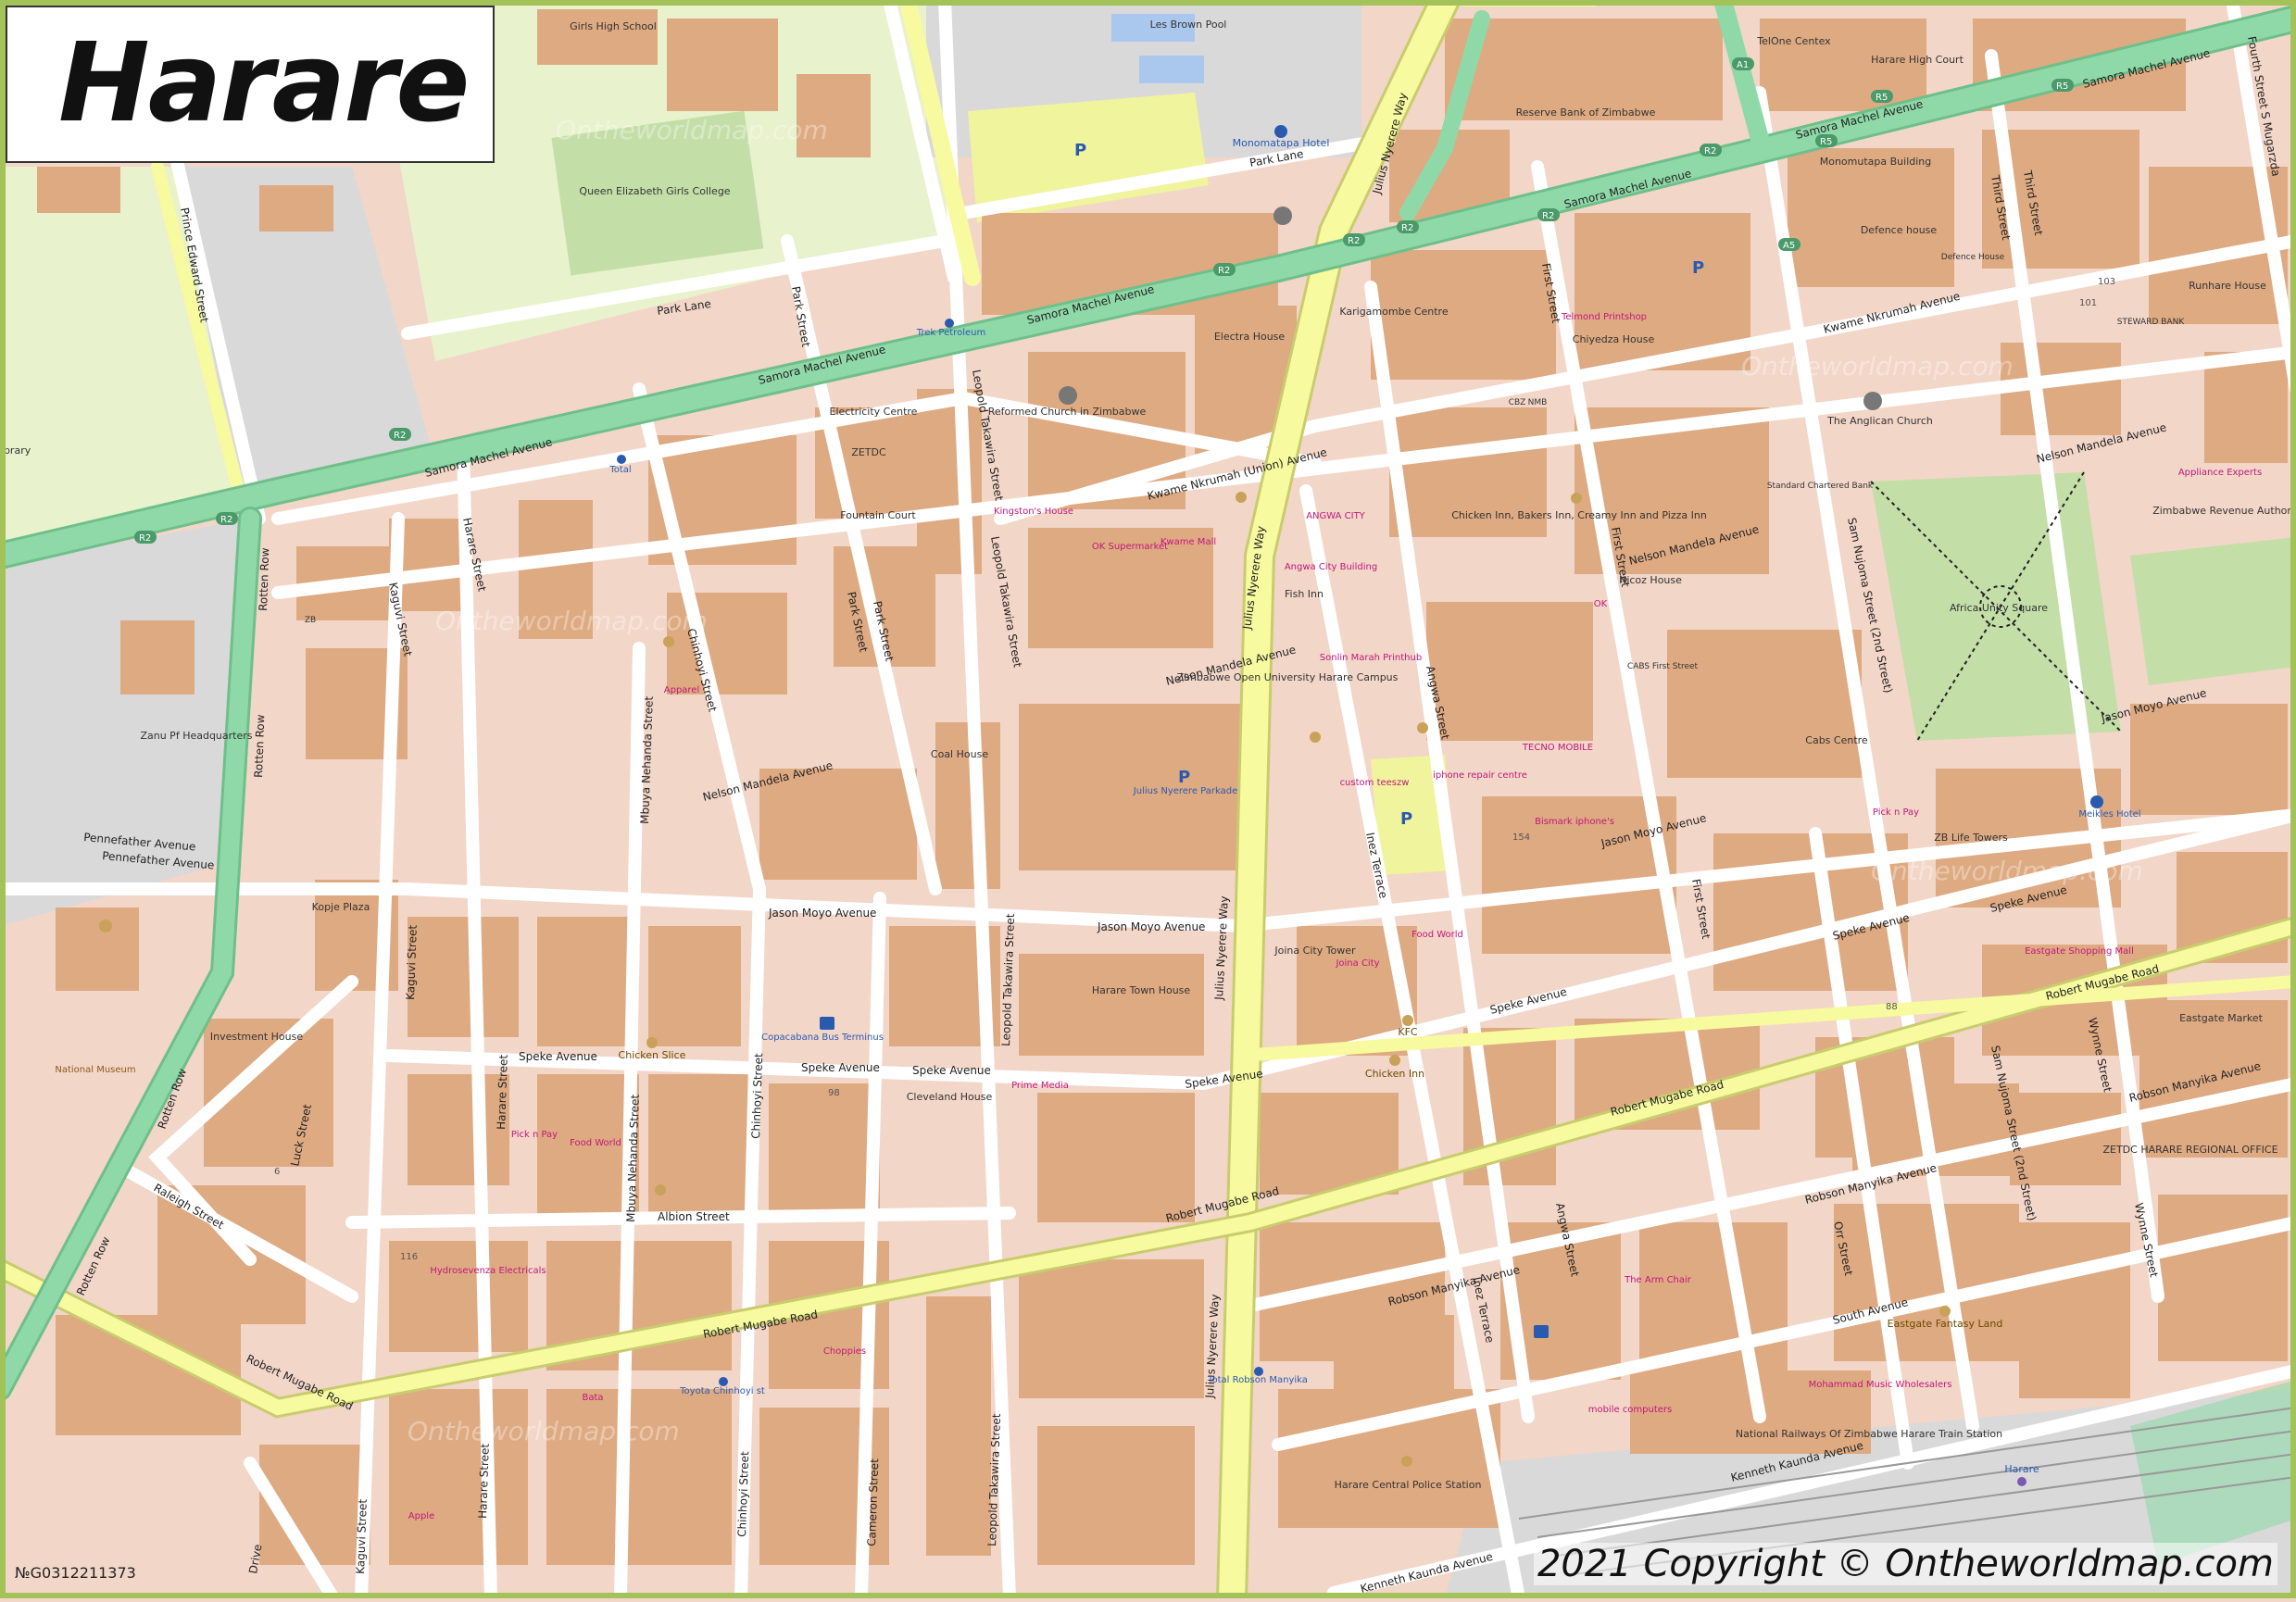 The height and width of the screenshot is (1602, 2296). Describe the element at coordinates (1257, 1380) in the screenshot. I see `label-total-robson-manyika: Total Robson Manyika` at that location.